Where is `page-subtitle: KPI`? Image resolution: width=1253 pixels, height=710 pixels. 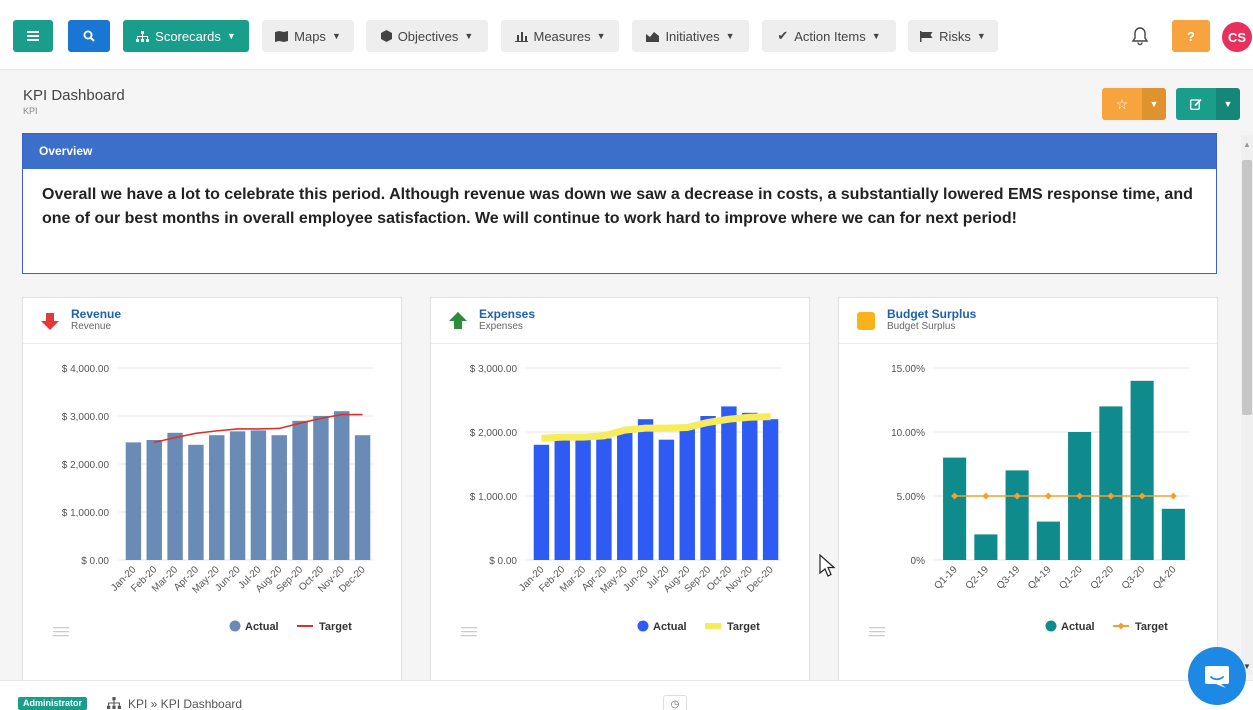
page-subtitle: KPI is located at coordinates (30, 111).